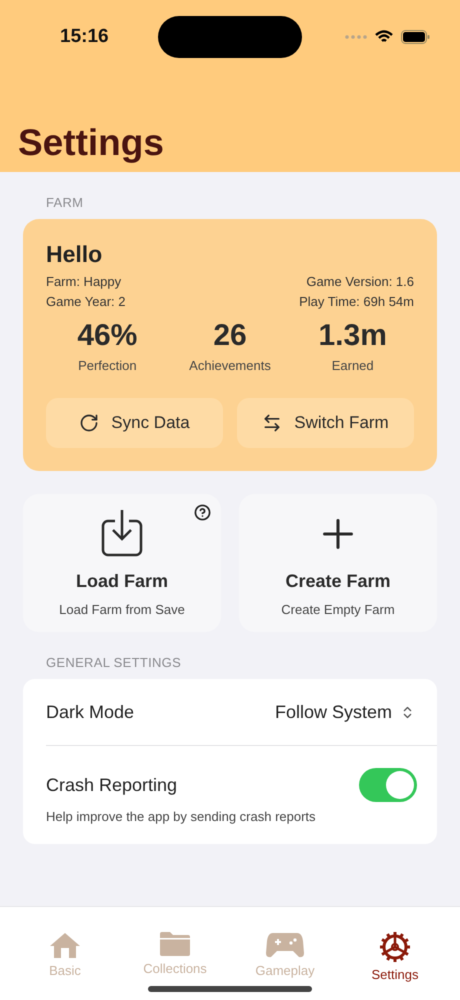 The height and width of the screenshot is (1000, 460). Describe the element at coordinates (360, 281) in the screenshot. I see `farm-info: Game Version: 1.6` at that location.